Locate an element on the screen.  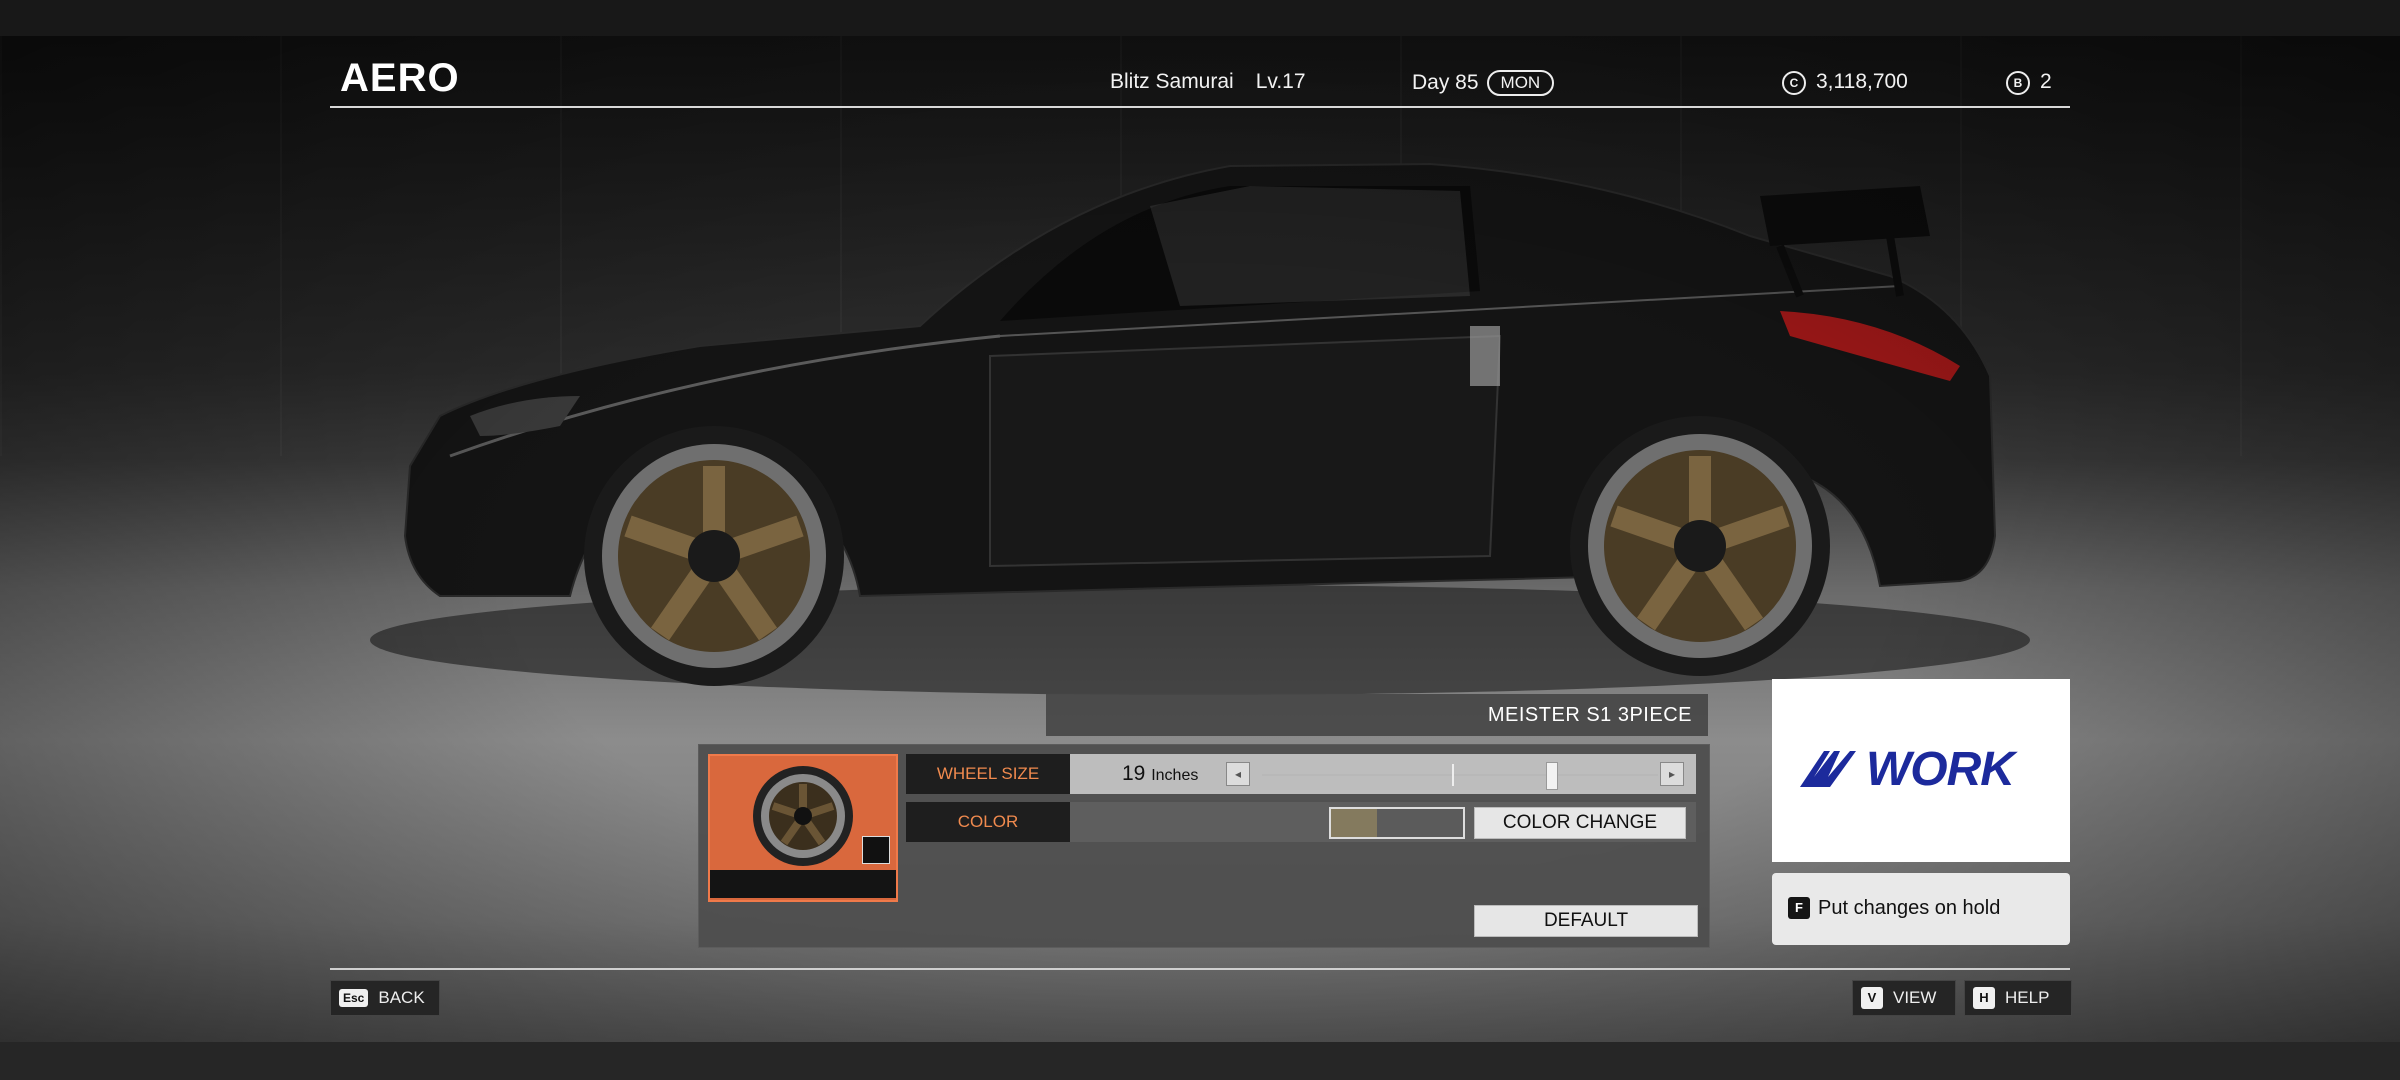
wheel-size-unit: Inches is located at coordinates (1175, 775).